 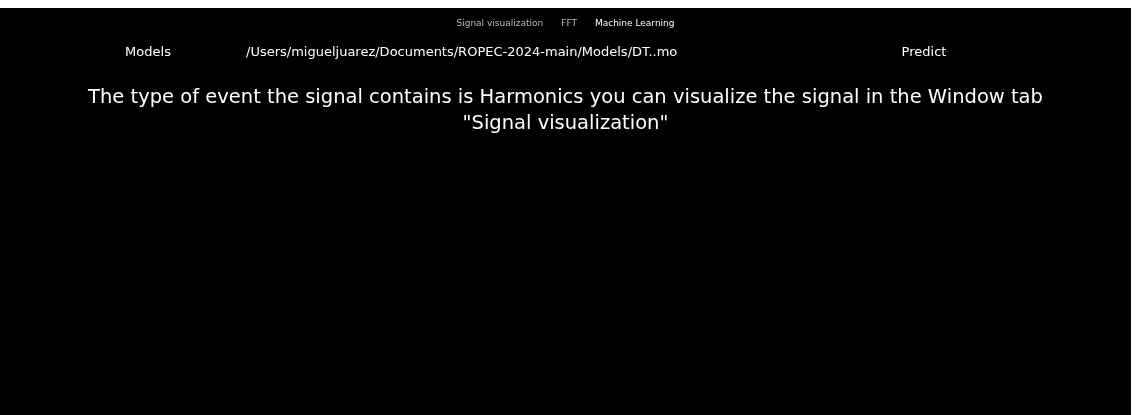 What do you see at coordinates (500, 23) in the screenshot?
I see `tab: Signal visualization` at bounding box center [500, 23].